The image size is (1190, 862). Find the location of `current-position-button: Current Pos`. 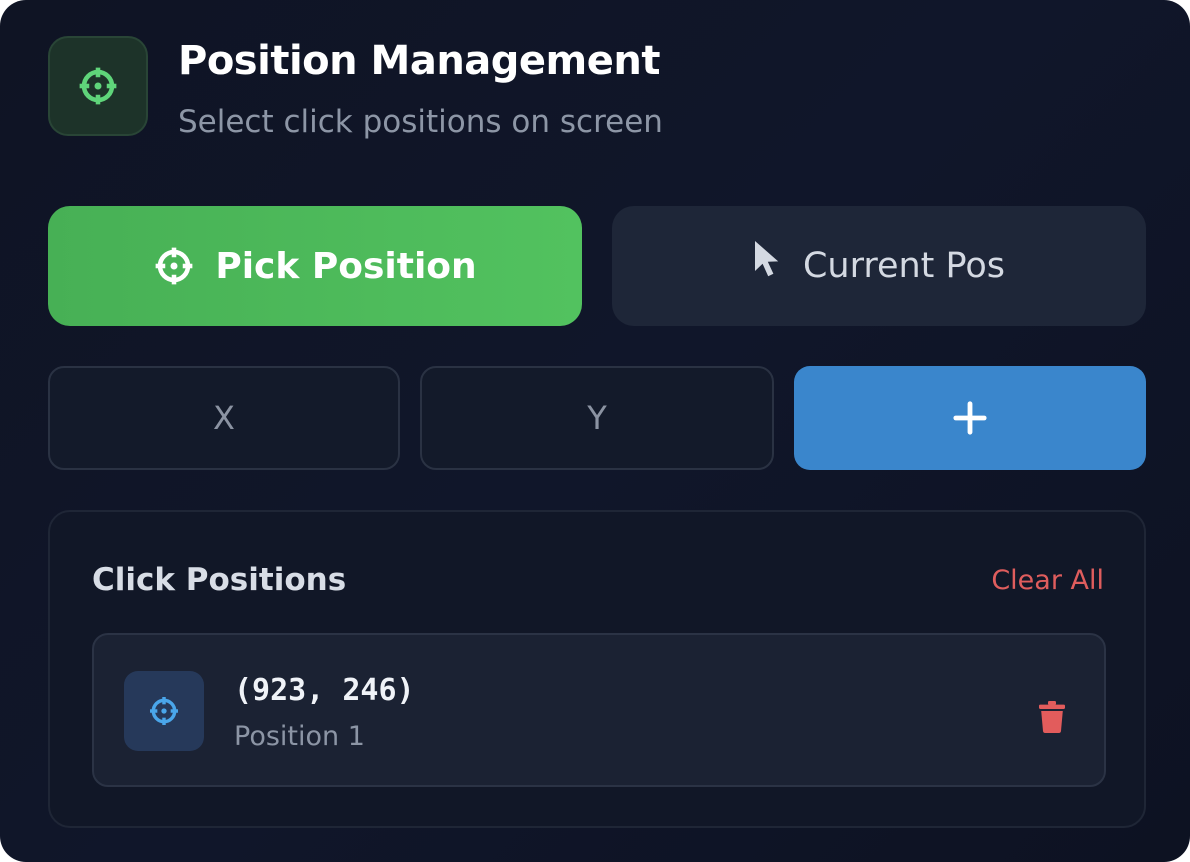

current-position-button: Current Pos is located at coordinates (879, 266).